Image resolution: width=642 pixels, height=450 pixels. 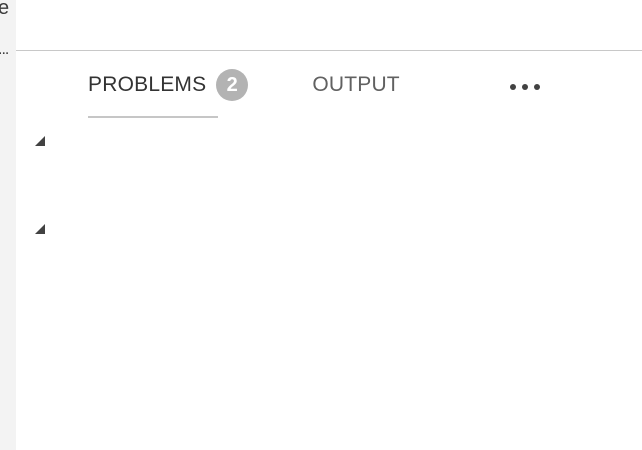 I want to click on tab-output-label: OUTPUT, so click(x=356, y=84).